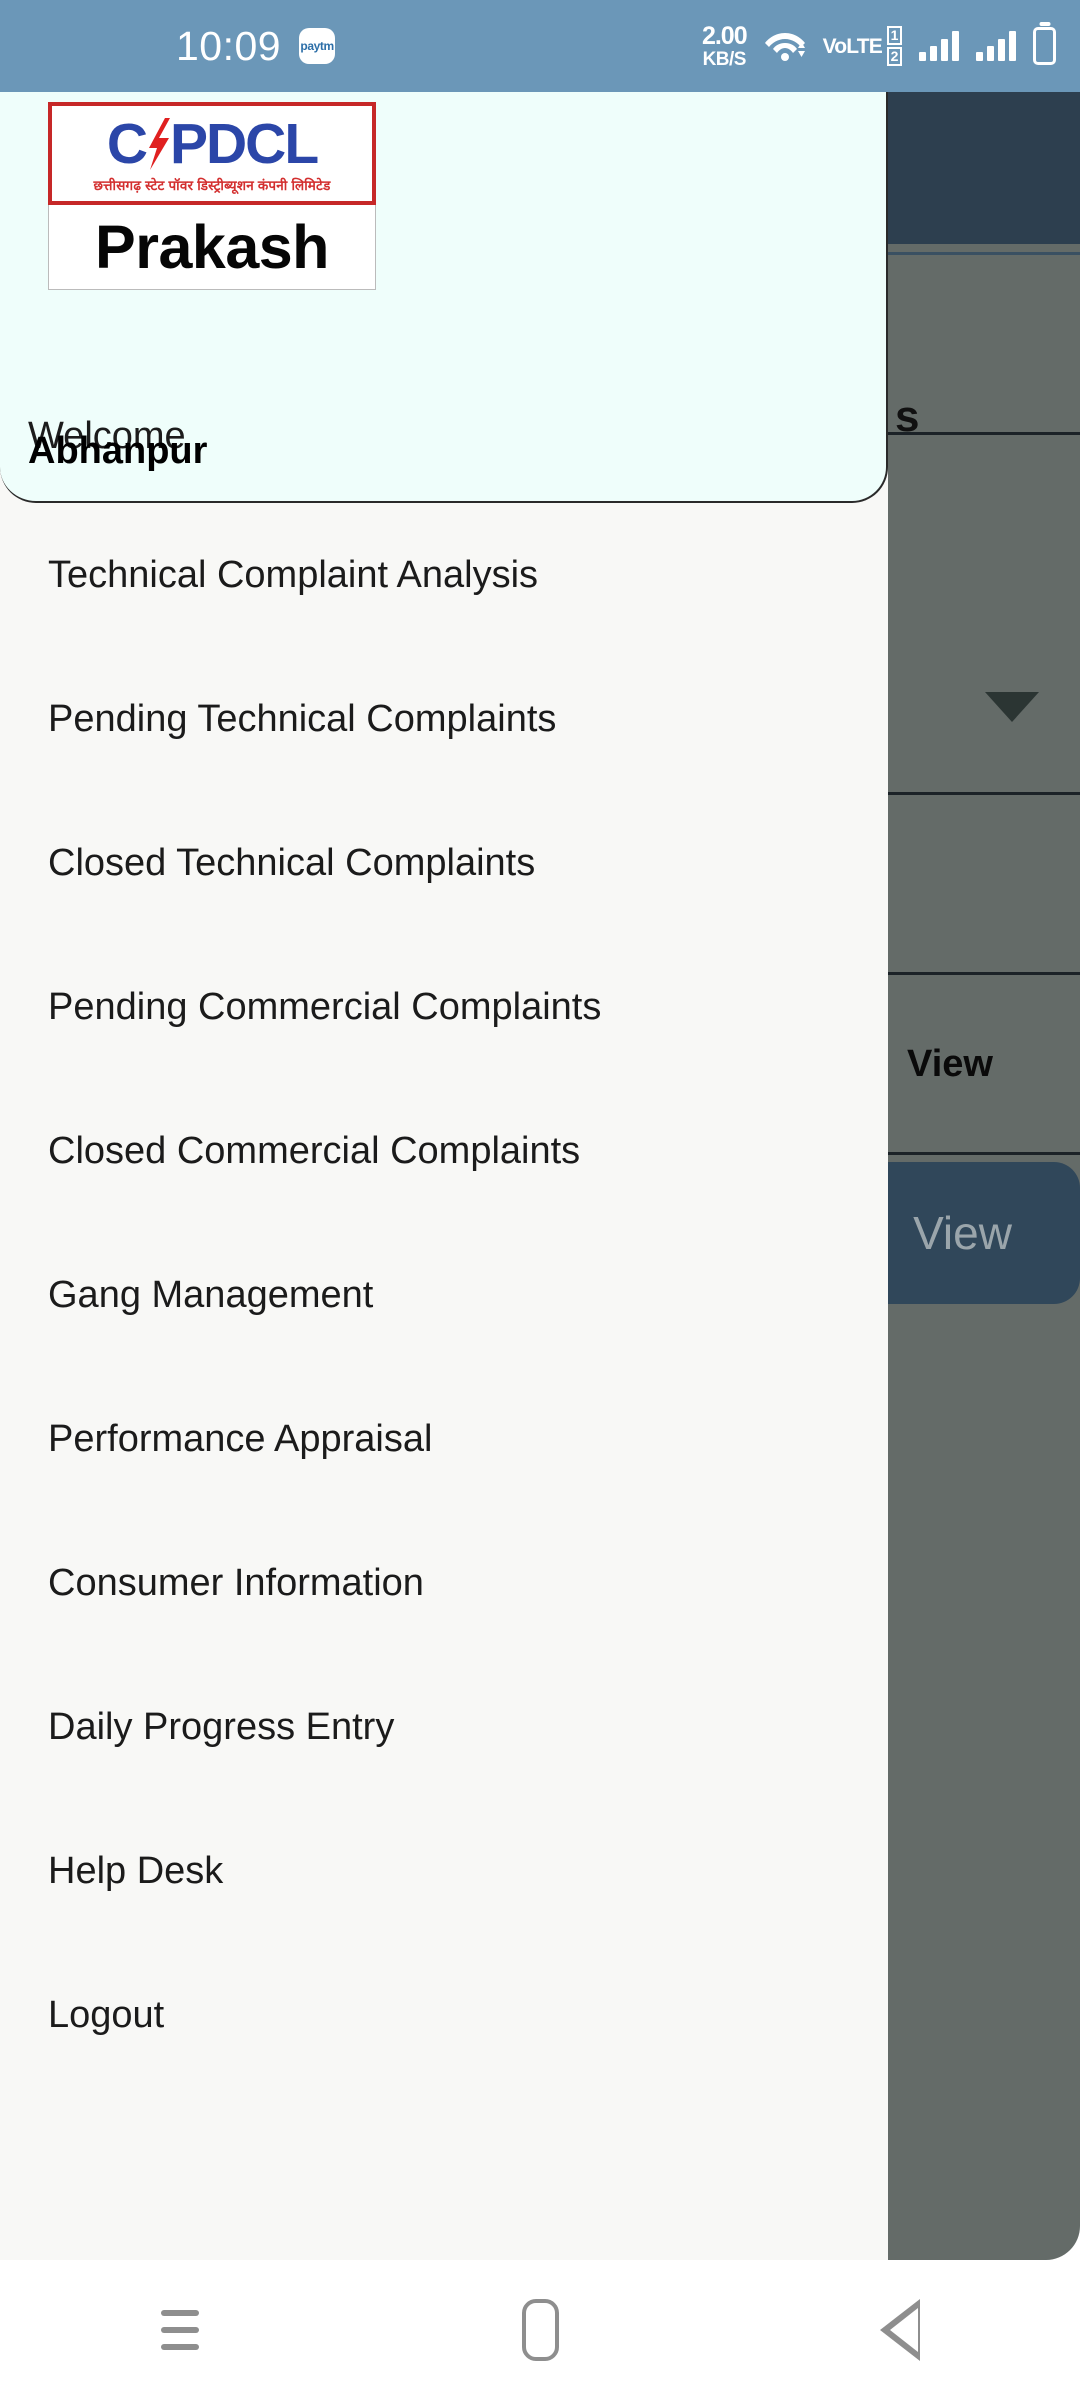 This screenshot has height=2400, width=1080. I want to click on menu-item-performance-appraisal: Performance Appraisal, so click(444, 1439).